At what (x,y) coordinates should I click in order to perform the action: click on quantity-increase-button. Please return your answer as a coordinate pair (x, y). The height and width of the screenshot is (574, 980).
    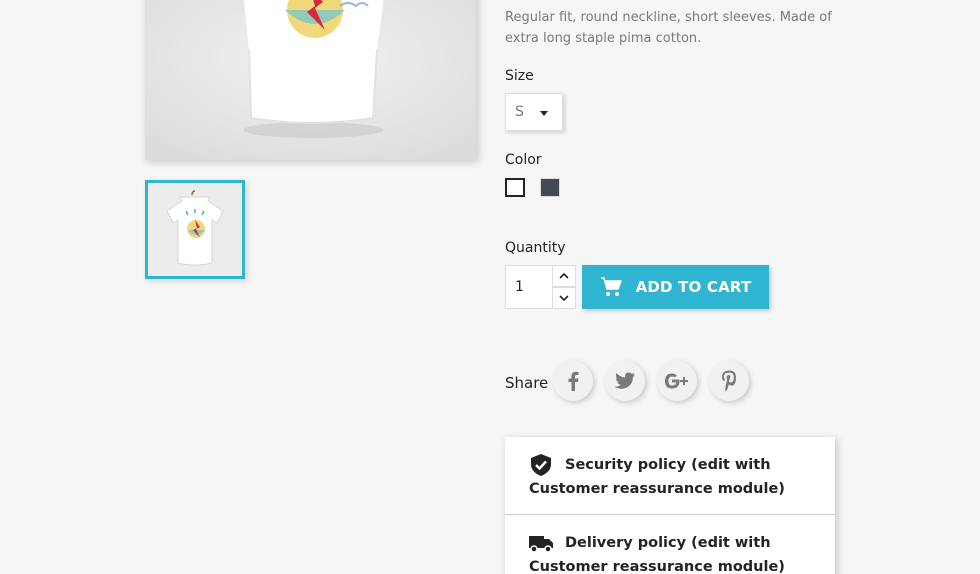
    Looking at the image, I should click on (564, 276).